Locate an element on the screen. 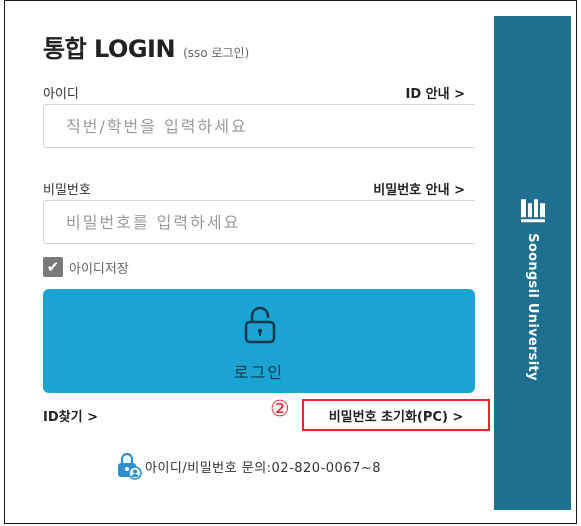 The height and width of the screenshot is (526, 581). title-main: 통합 LOGIN is located at coordinates (109, 49).